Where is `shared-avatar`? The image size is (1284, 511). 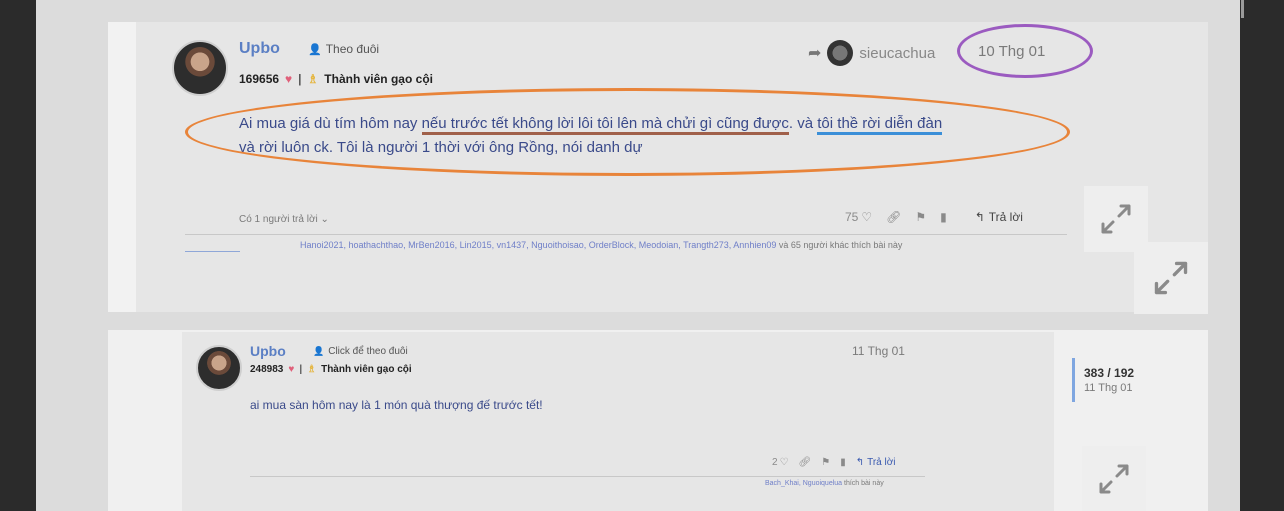 shared-avatar is located at coordinates (840, 53).